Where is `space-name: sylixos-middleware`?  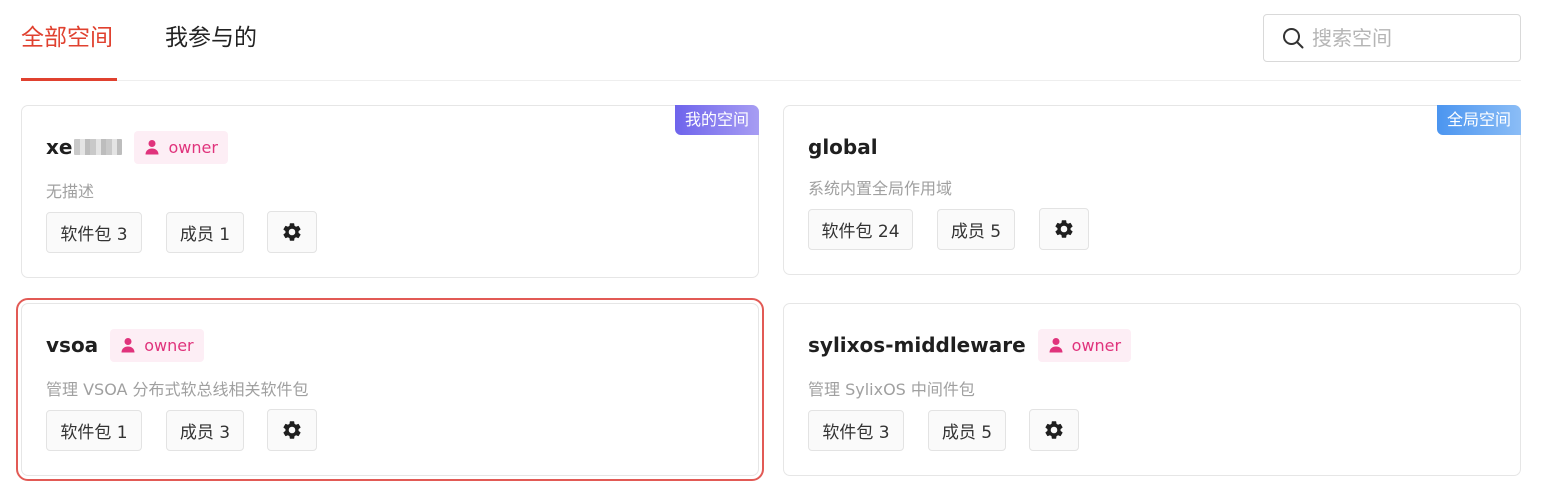 space-name: sylixos-middleware is located at coordinates (917, 345).